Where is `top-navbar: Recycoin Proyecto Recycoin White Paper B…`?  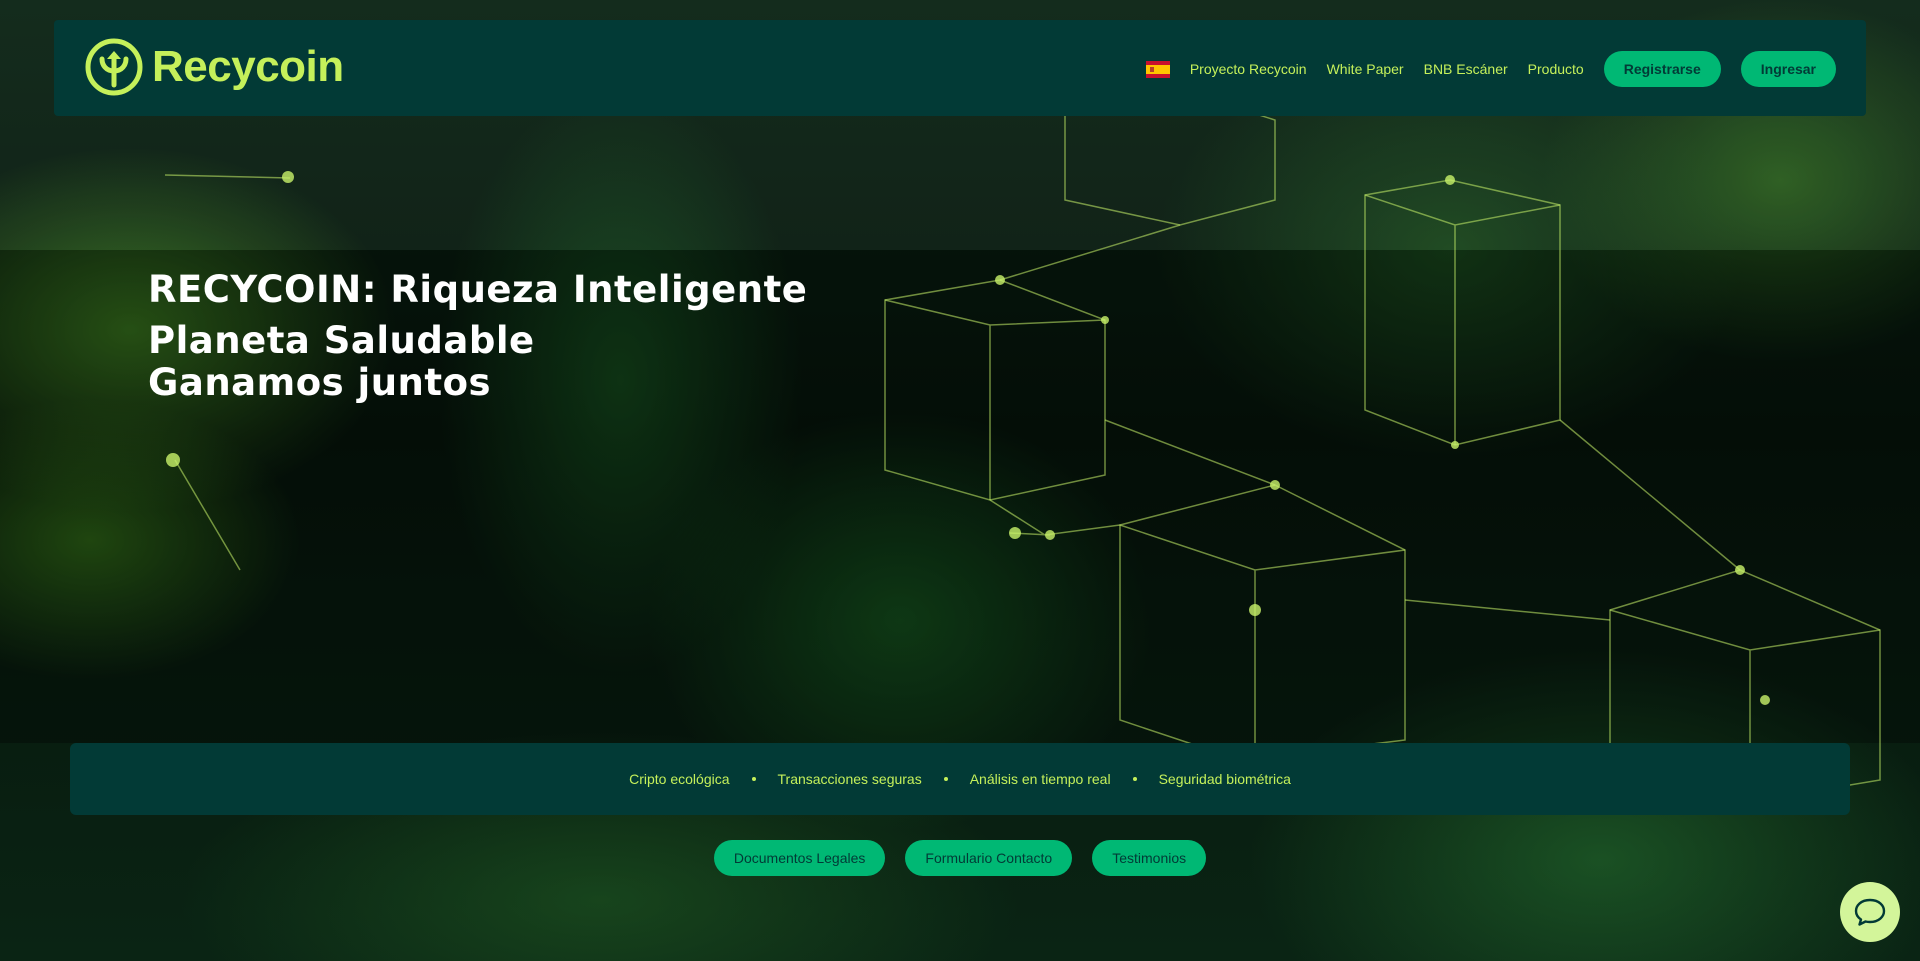
top-navbar: Recycoin Proyecto Recycoin White Paper B… is located at coordinates (960, 68).